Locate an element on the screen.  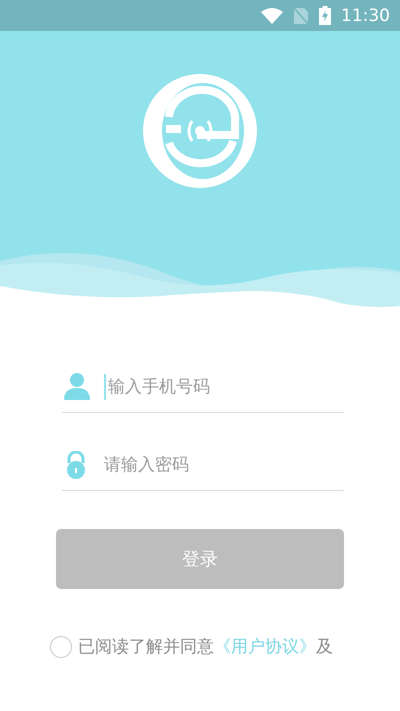
no-sim-icon is located at coordinates (301, 15).